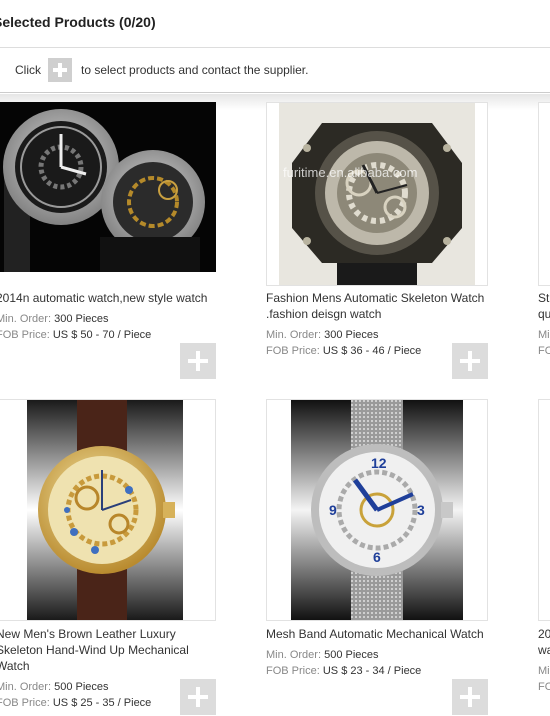 Image resolution: width=550 pixels, height=716 pixels. What do you see at coordinates (344, 671) in the screenshot?
I see `fob-price: FOB Price: US $ 23 - 34 / Piece` at bounding box center [344, 671].